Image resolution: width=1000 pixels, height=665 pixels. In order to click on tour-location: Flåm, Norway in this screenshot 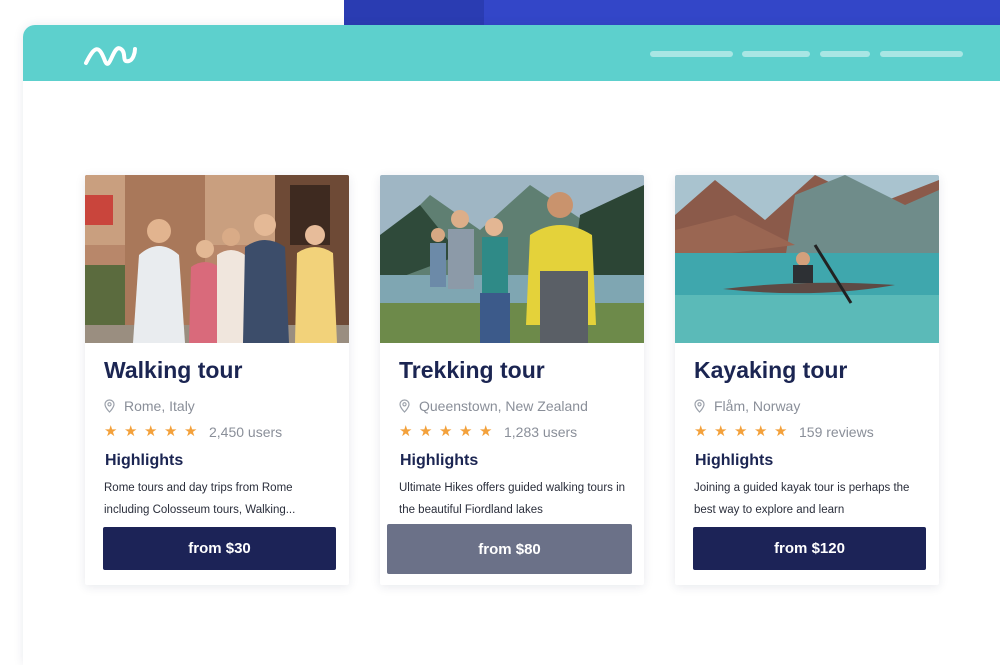, I will do `click(757, 406)`.